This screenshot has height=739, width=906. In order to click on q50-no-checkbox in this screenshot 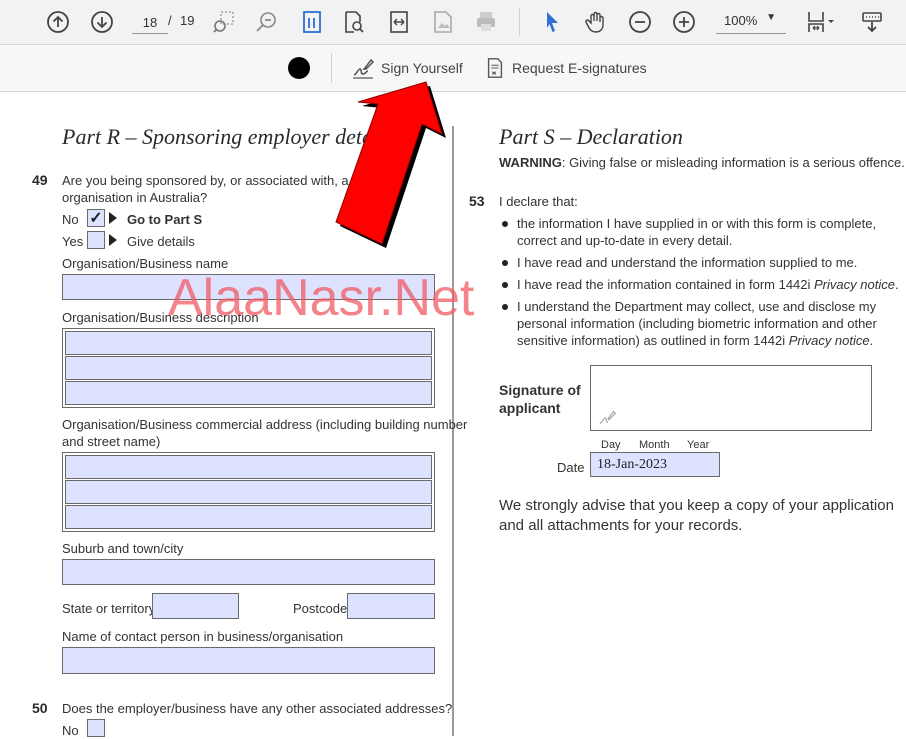, I will do `click(96, 728)`.